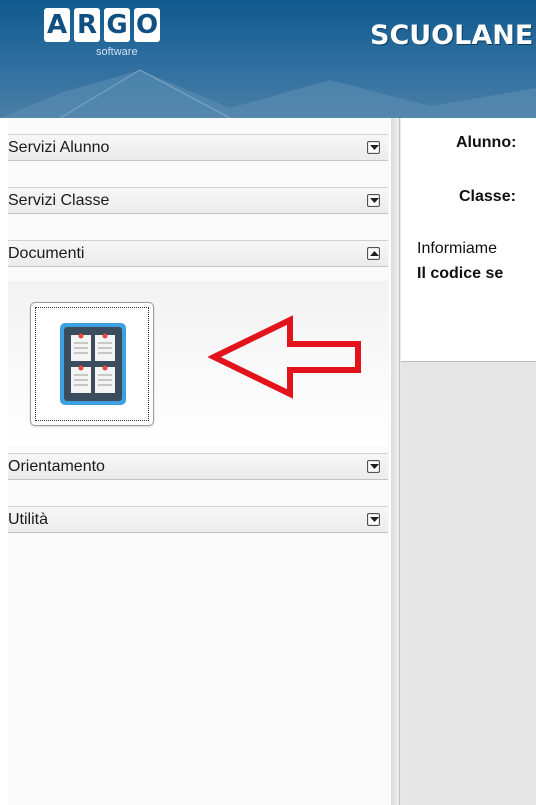 This screenshot has width=536, height=805. I want to click on sidebar-section-label: Orientamento, so click(56, 466).